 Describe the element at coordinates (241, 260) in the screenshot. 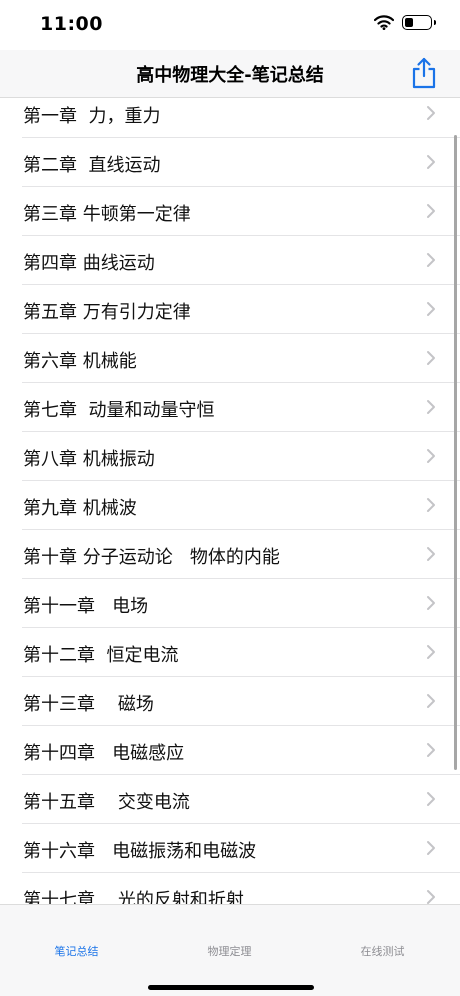

I see `list-item: 第四章 曲线运动` at that location.